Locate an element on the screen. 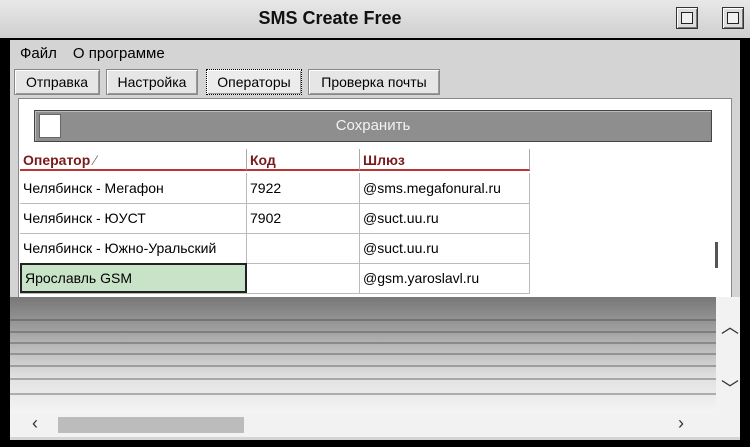 This screenshot has width=750, height=447. table-row: Челябинск - Южно-Уральский @suct.uu.ru is located at coordinates (275, 248).